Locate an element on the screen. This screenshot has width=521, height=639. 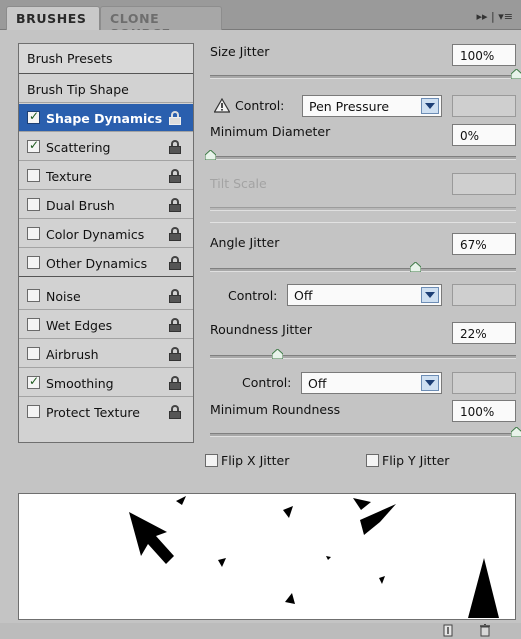
sidebar-item-airbrush: Airbrush is located at coordinates (106, 354).